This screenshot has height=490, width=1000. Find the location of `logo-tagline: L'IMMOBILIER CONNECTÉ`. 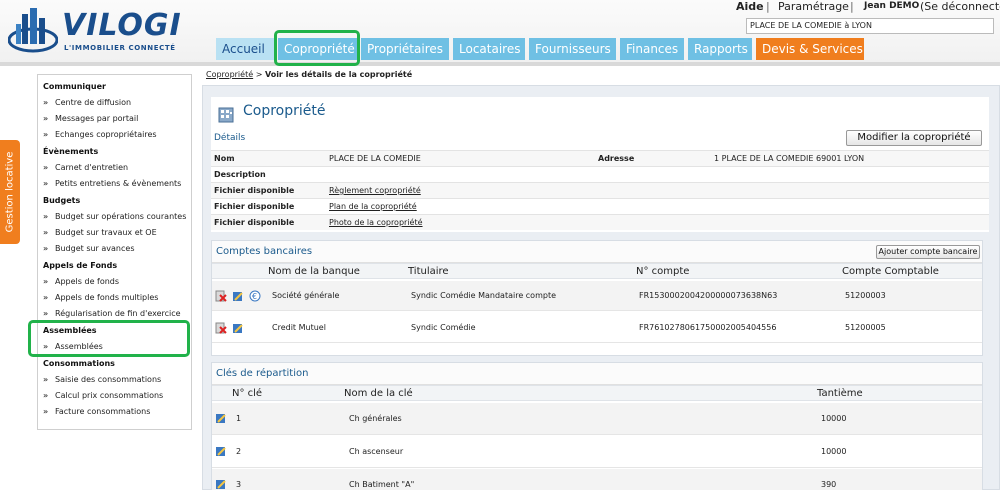

logo-tagline: L'IMMOBILIER CONNECTÉ is located at coordinates (120, 48).